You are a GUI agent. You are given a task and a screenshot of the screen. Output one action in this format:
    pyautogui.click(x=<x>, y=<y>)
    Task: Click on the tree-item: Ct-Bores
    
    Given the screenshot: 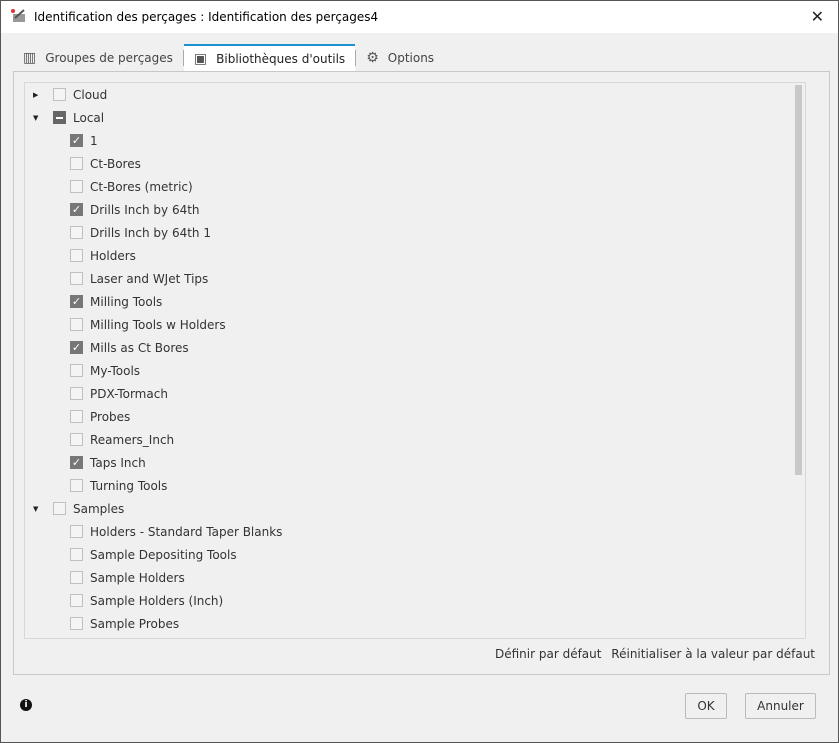 What is the action you would take?
    pyautogui.click(x=105, y=163)
    